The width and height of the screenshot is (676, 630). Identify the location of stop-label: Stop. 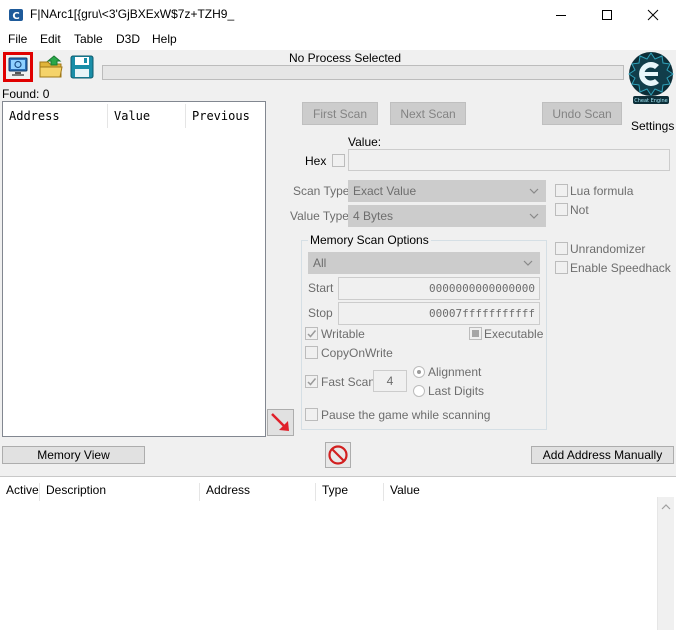
(320, 313).